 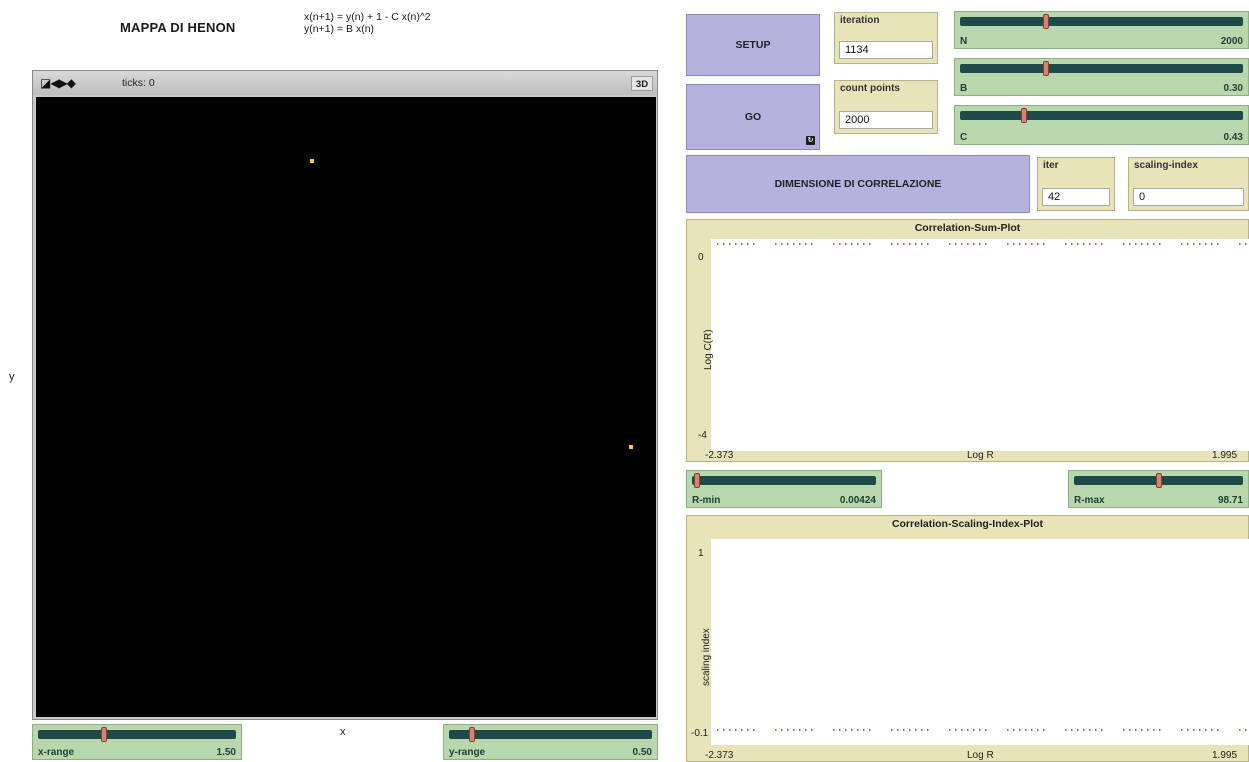 What do you see at coordinates (137, 742) in the screenshot?
I see `x-range-slider: x-range 1.50` at bounding box center [137, 742].